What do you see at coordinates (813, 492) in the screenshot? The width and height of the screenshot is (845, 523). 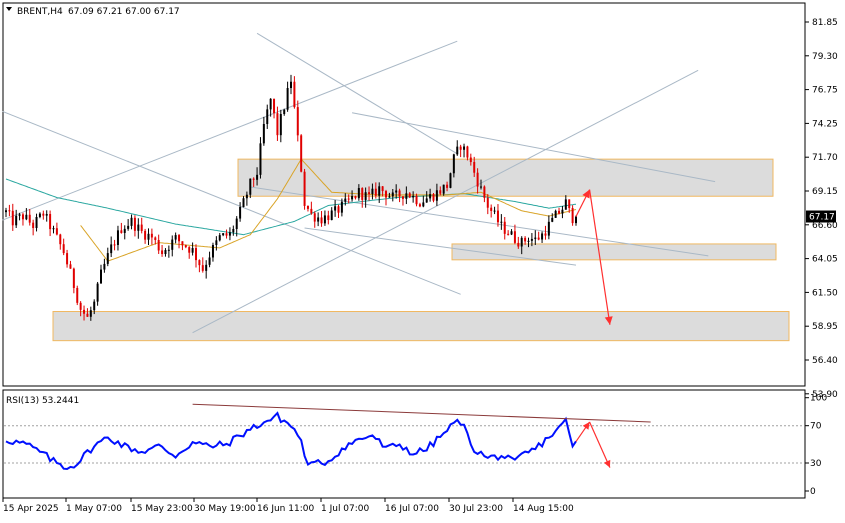 I see `rsi-tick-label: 0` at bounding box center [813, 492].